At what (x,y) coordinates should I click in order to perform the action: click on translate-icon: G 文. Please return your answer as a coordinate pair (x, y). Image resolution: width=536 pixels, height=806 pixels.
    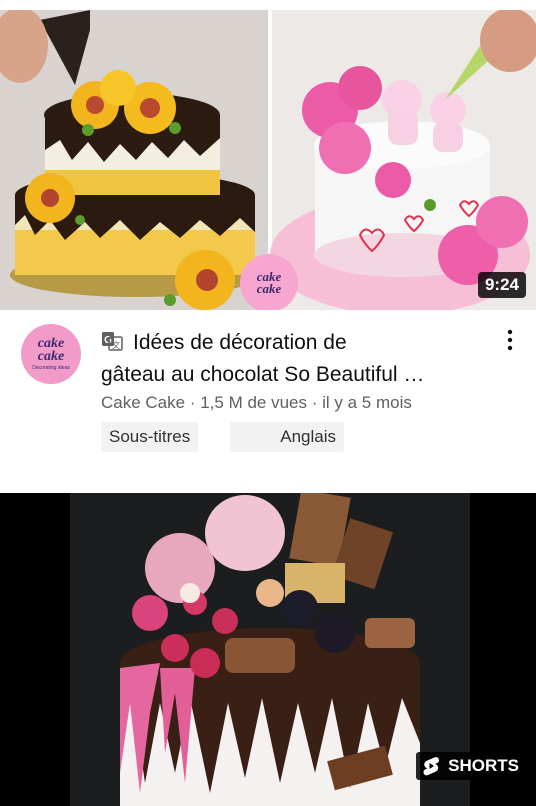
    Looking at the image, I should click on (112, 345).